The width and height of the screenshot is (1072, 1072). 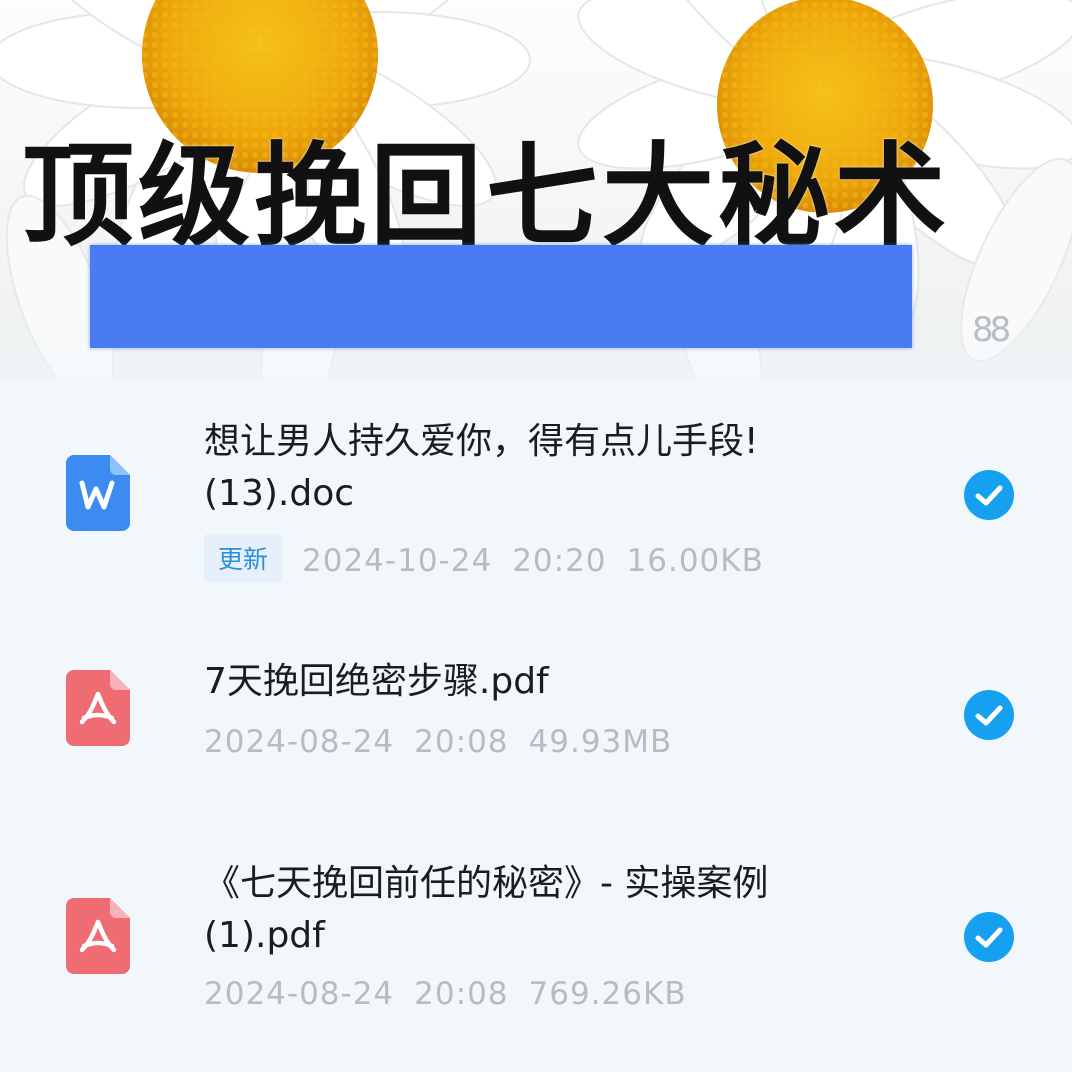 I want to click on word-doc-icon, so click(x=98, y=493).